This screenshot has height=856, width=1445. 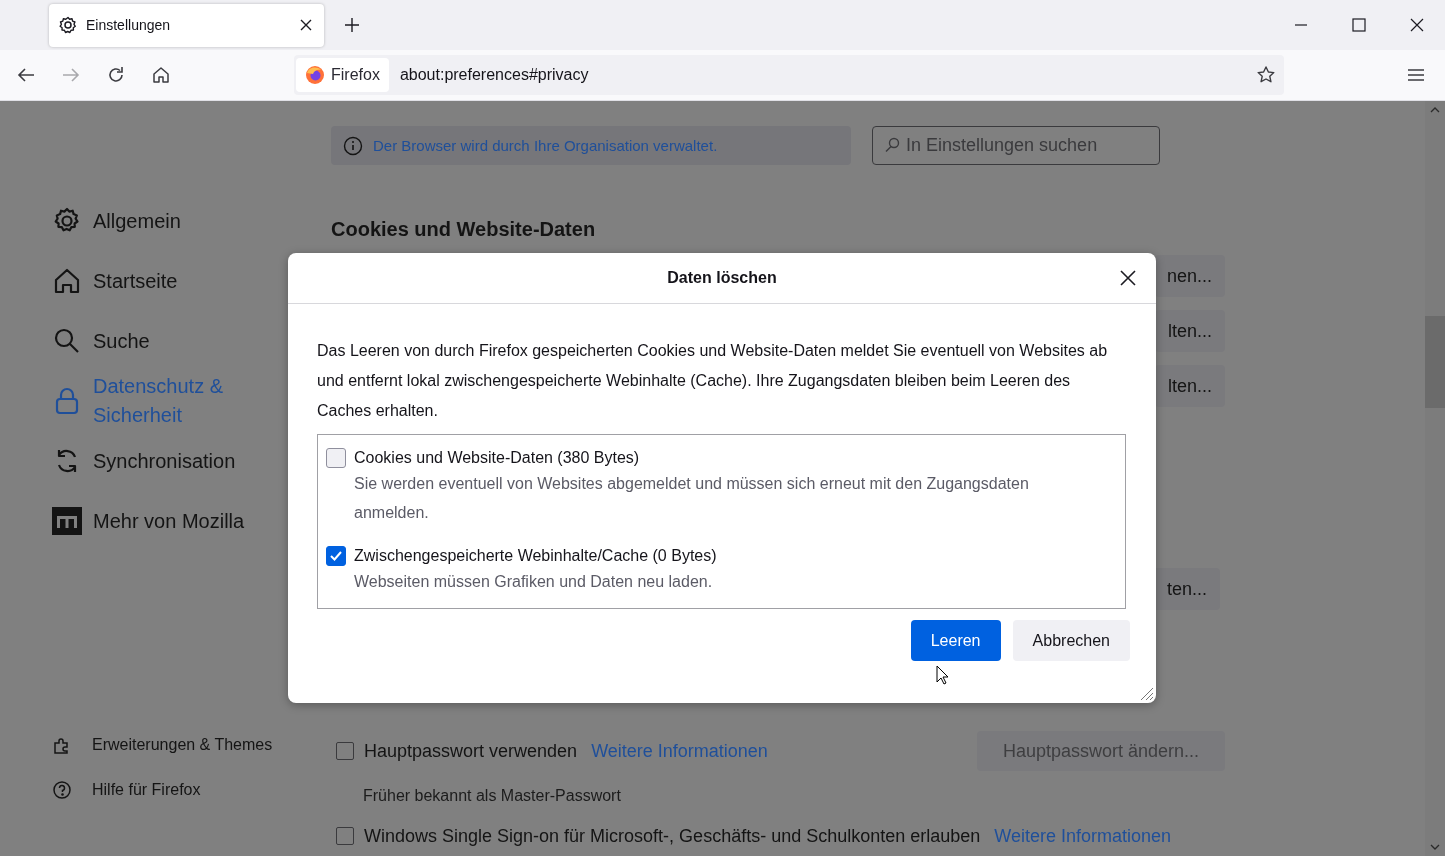 What do you see at coordinates (492, 796) in the screenshot?
I see `hint-text: Früher bekannt als Master-Passwort` at bounding box center [492, 796].